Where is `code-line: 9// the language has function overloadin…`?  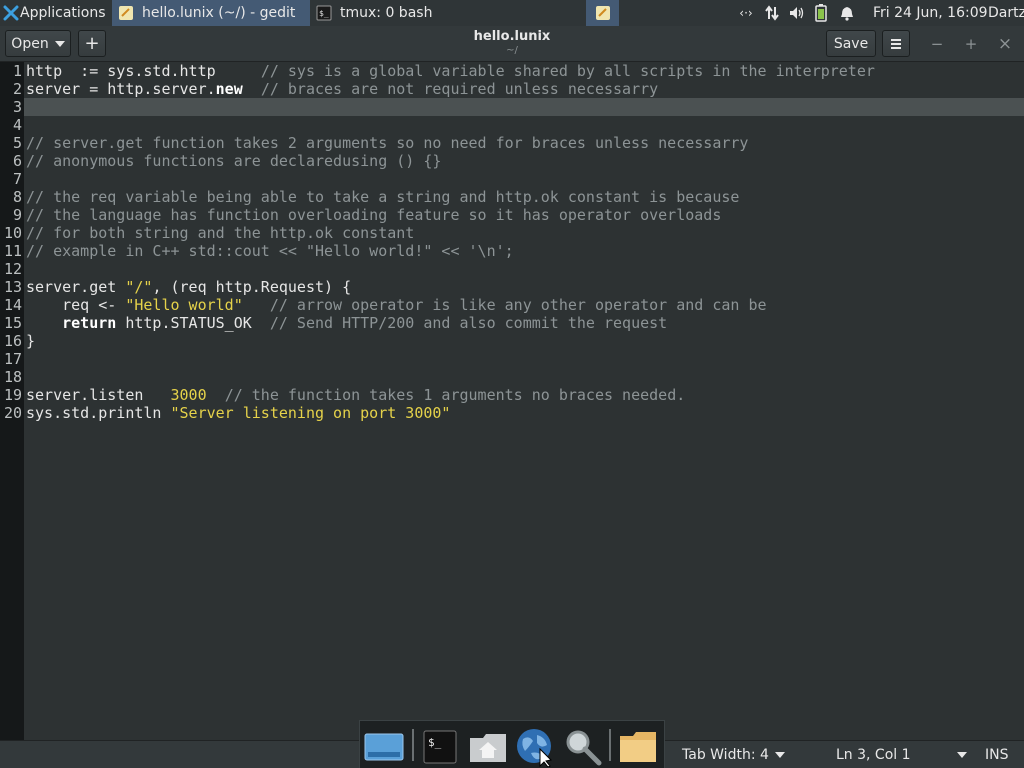
code-line: 9// the language has function overloadin… is located at coordinates (512, 215).